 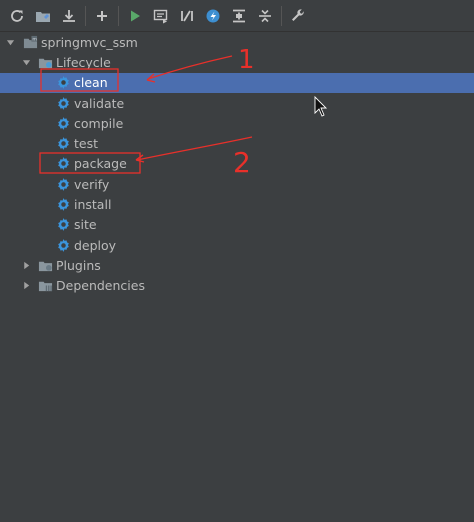 What do you see at coordinates (99, 123) in the screenshot?
I see `goal-label: compile` at bounding box center [99, 123].